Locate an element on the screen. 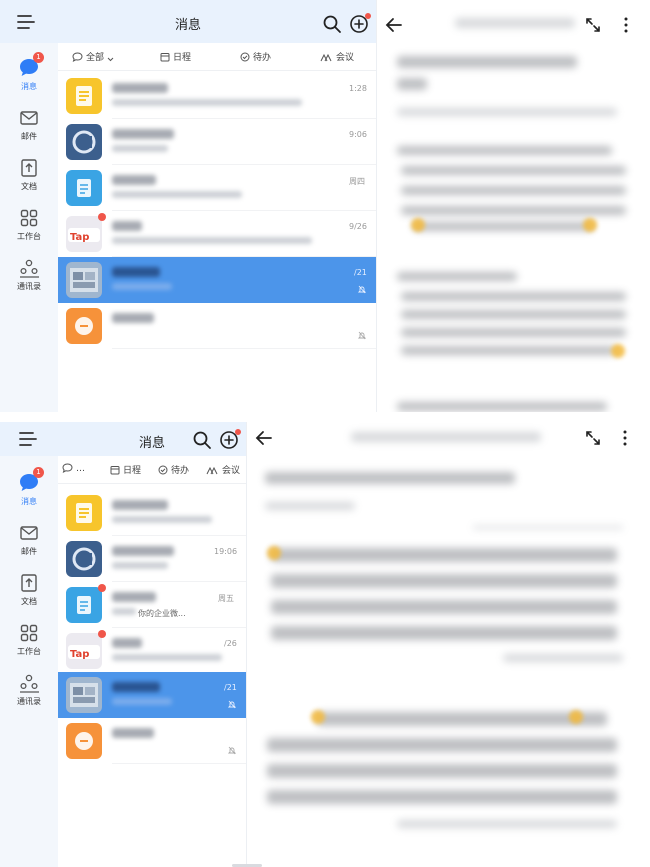  article-title-line is located at coordinates (487, 62).